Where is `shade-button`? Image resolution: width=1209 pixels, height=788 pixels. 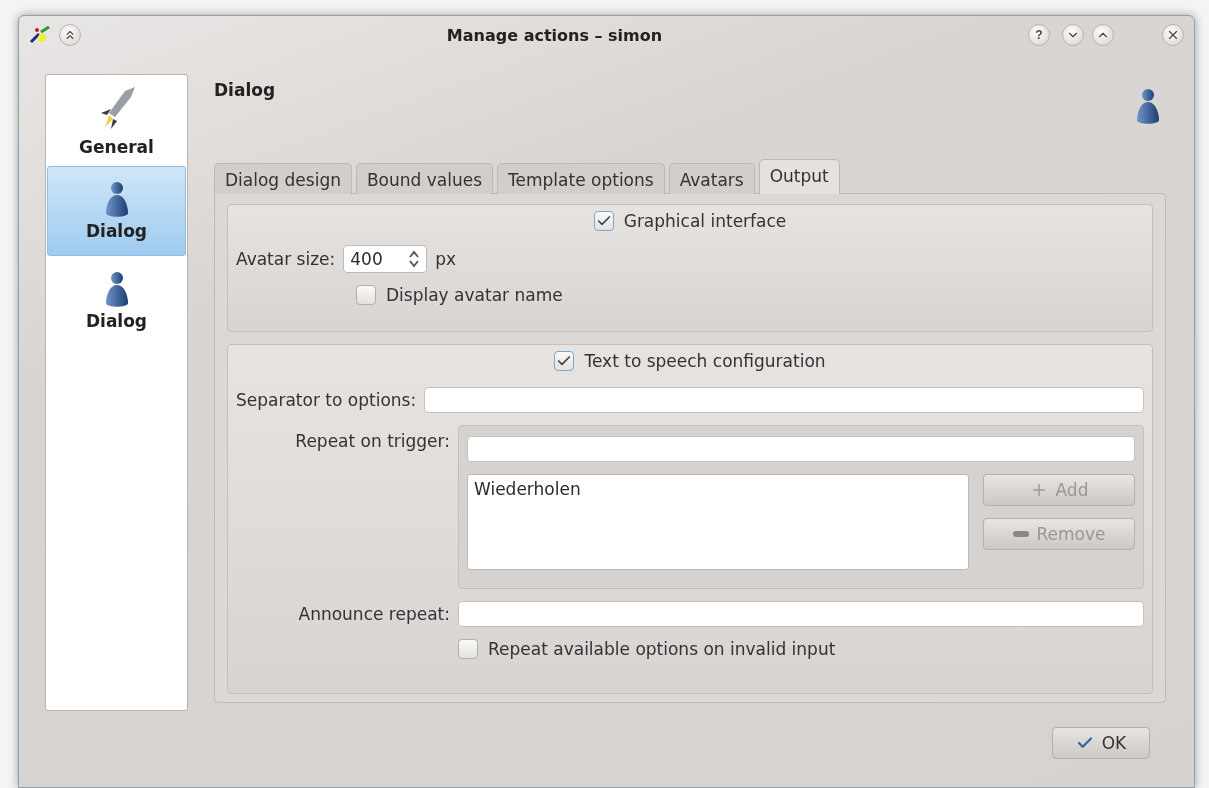 shade-button is located at coordinates (70, 35).